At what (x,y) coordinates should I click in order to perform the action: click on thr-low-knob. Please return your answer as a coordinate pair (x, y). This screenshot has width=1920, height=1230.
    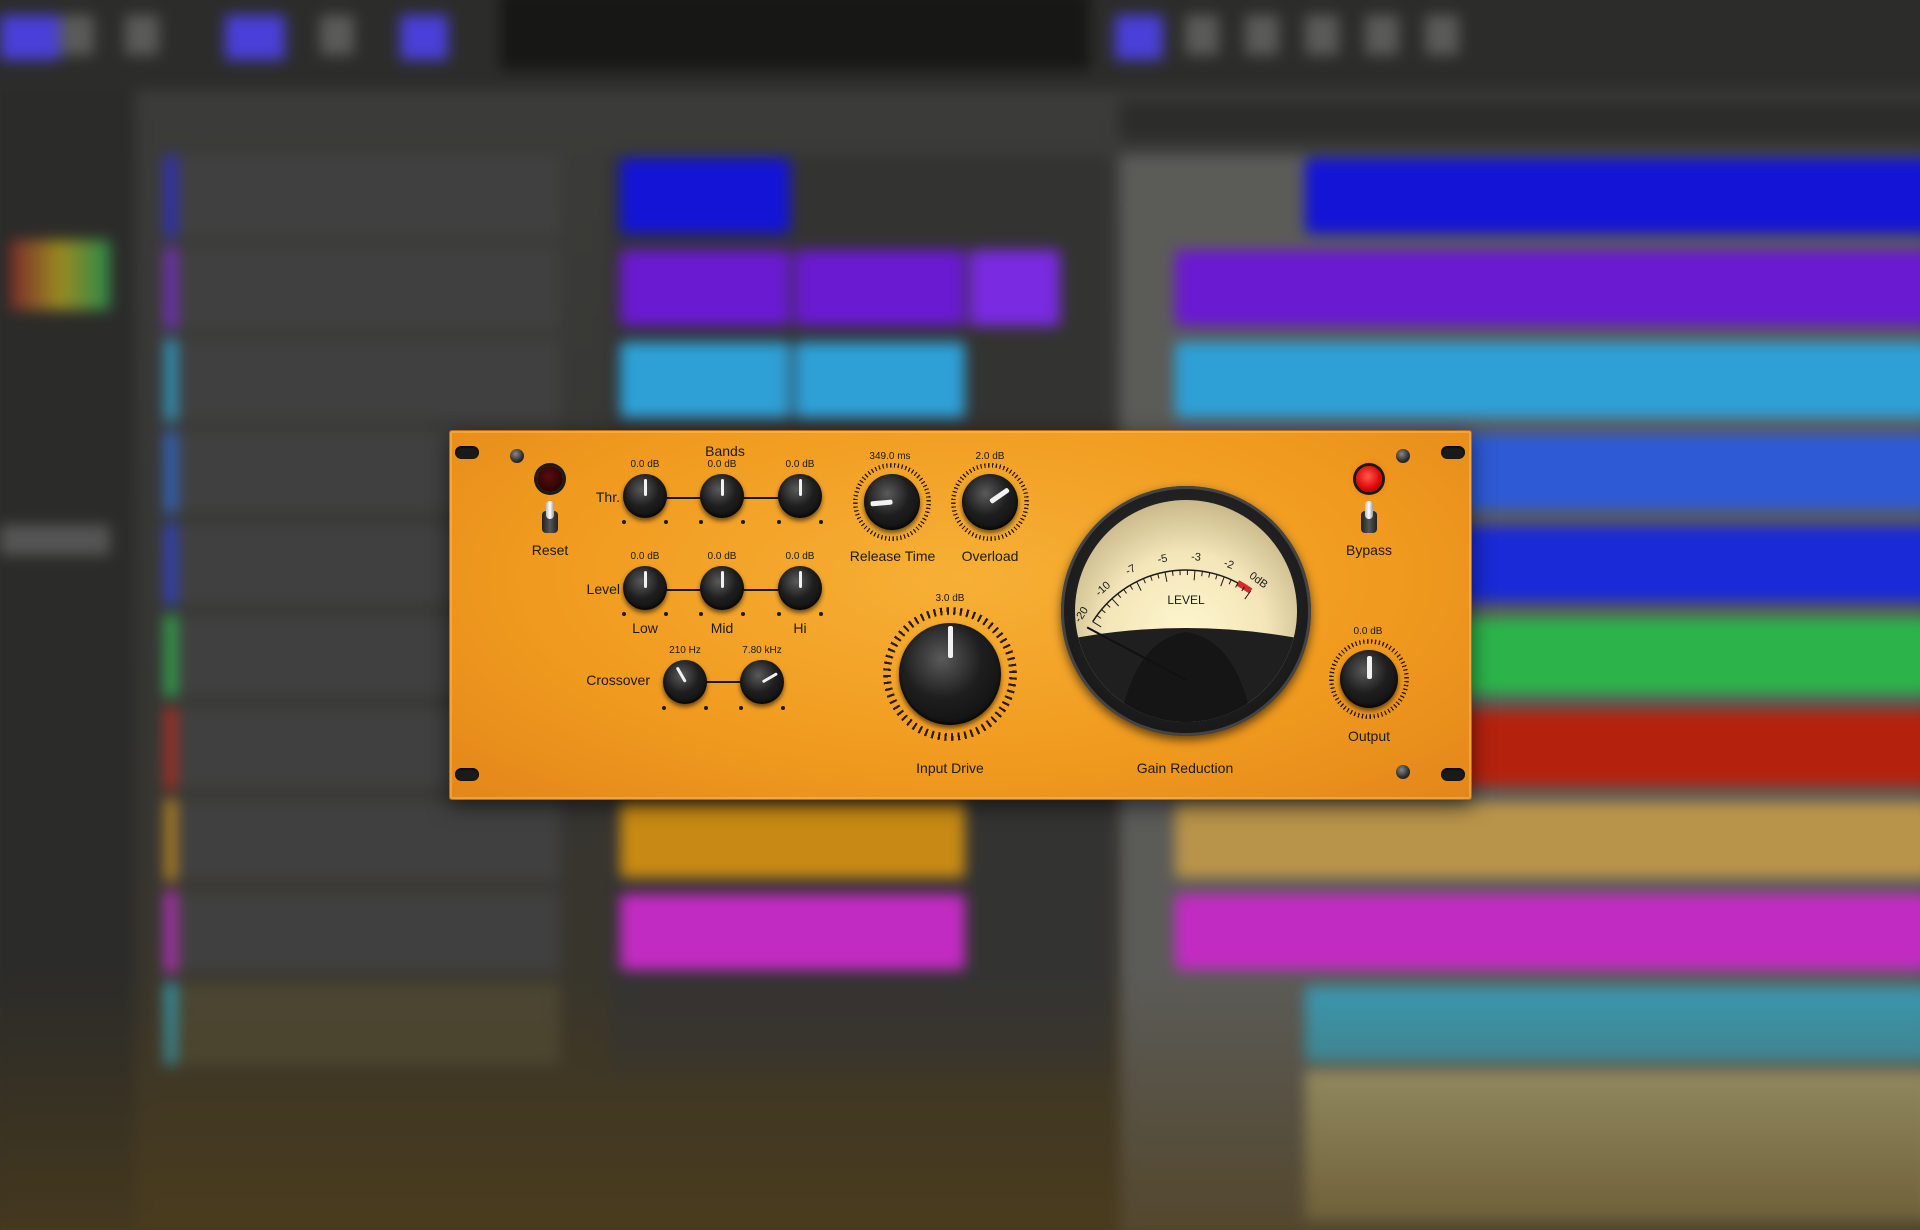
    Looking at the image, I should click on (645, 498).